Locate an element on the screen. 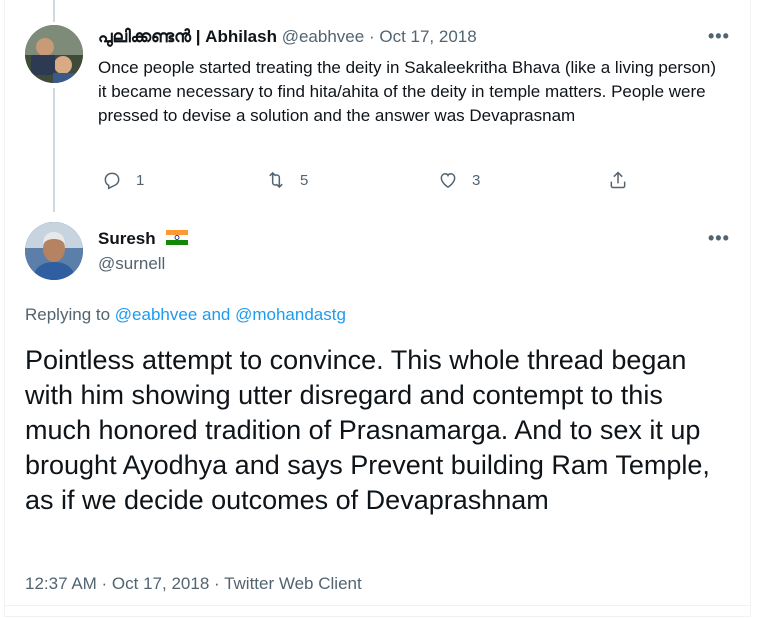 This screenshot has height=618, width=757. main-display-name-text: Suresh is located at coordinates (127, 238).